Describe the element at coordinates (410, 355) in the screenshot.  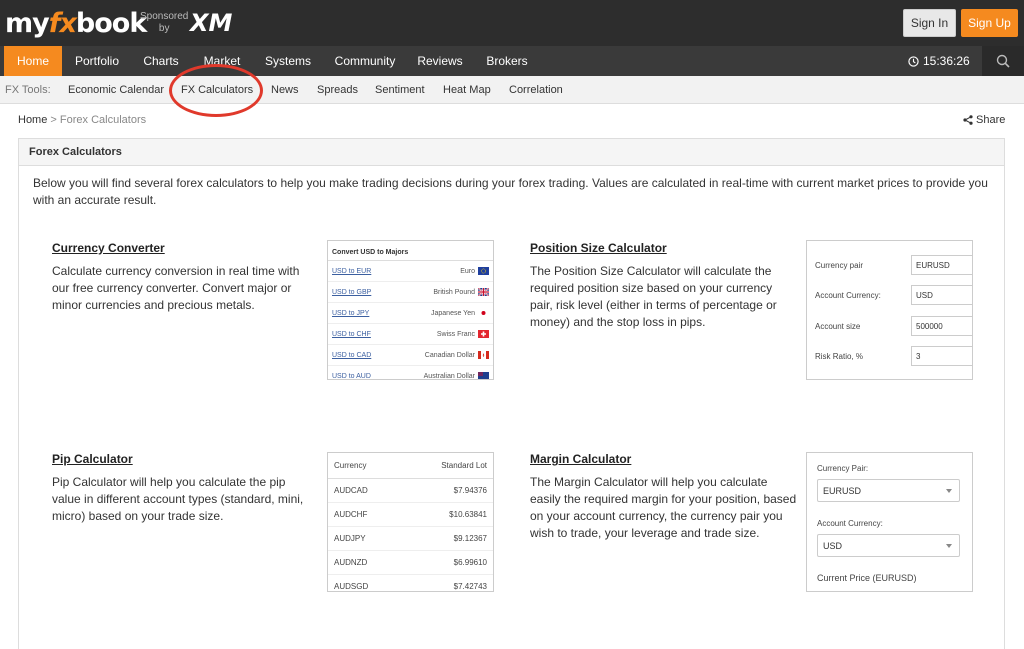
I see `list-item: USD to CAD Canadian Dollar` at that location.